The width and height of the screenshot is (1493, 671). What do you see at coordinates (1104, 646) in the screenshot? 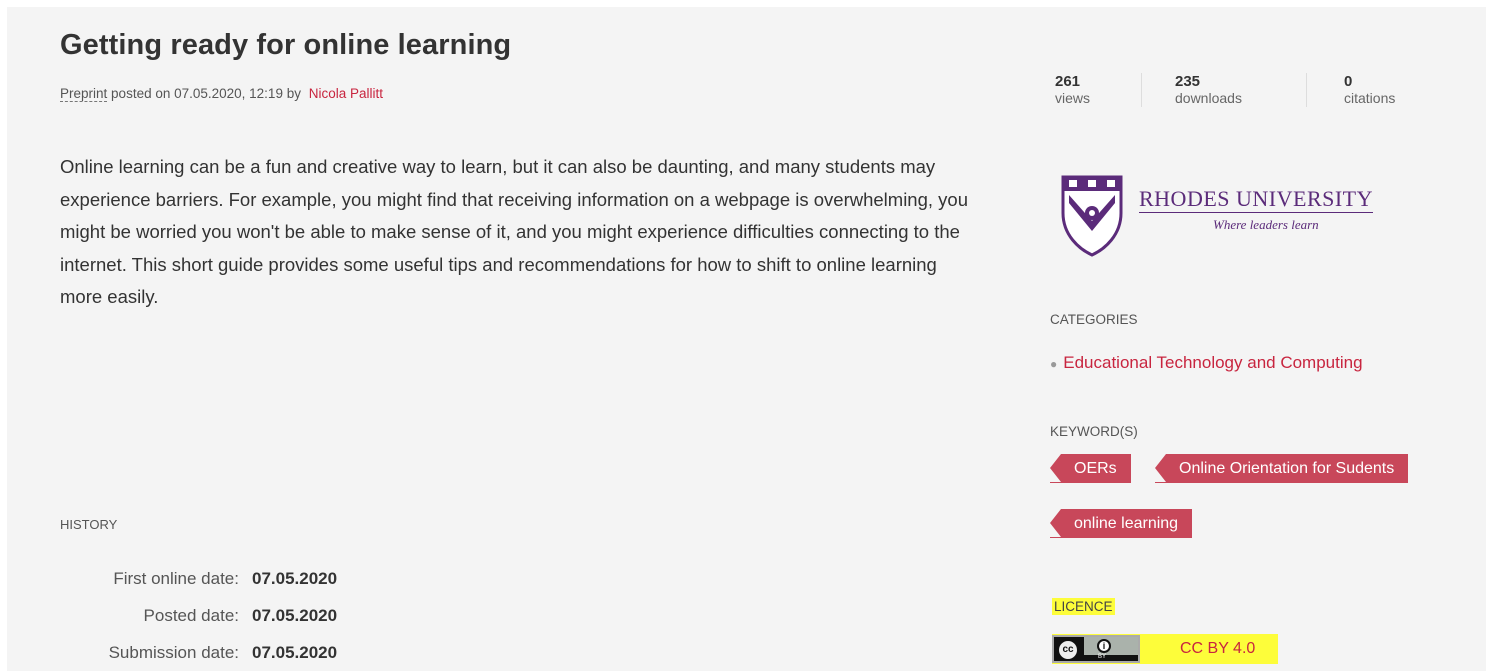
I see `attribution-icon: i` at bounding box center [1104, 646].